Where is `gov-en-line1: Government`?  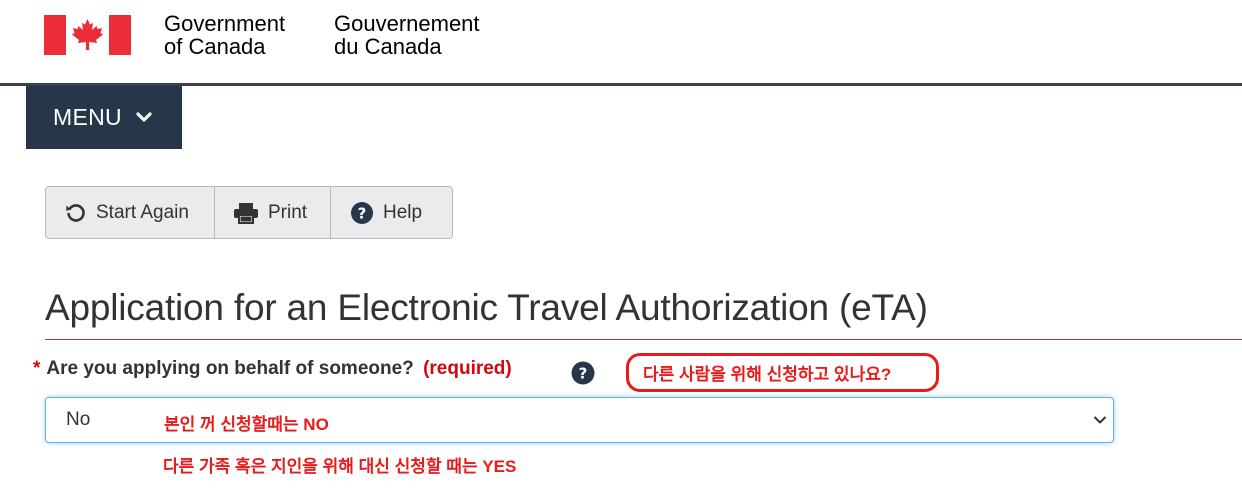 gov-en-line1: Government is located at coordinates (225, 23).